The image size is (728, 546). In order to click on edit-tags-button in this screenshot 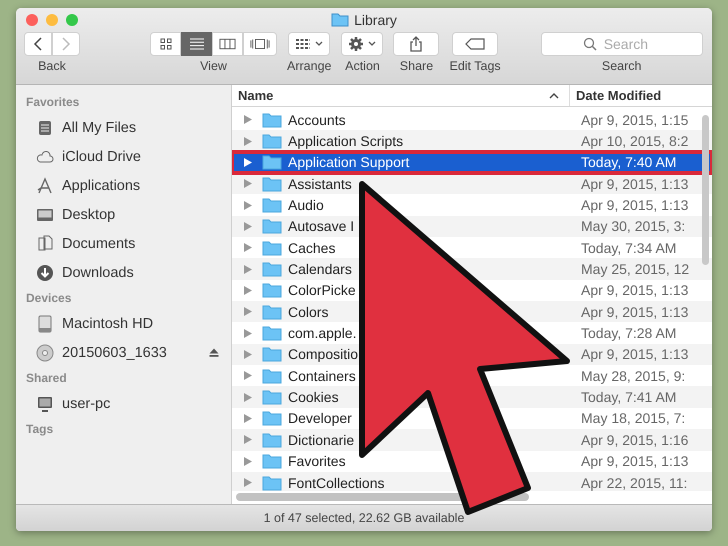, I will do `click(475, 44)`.